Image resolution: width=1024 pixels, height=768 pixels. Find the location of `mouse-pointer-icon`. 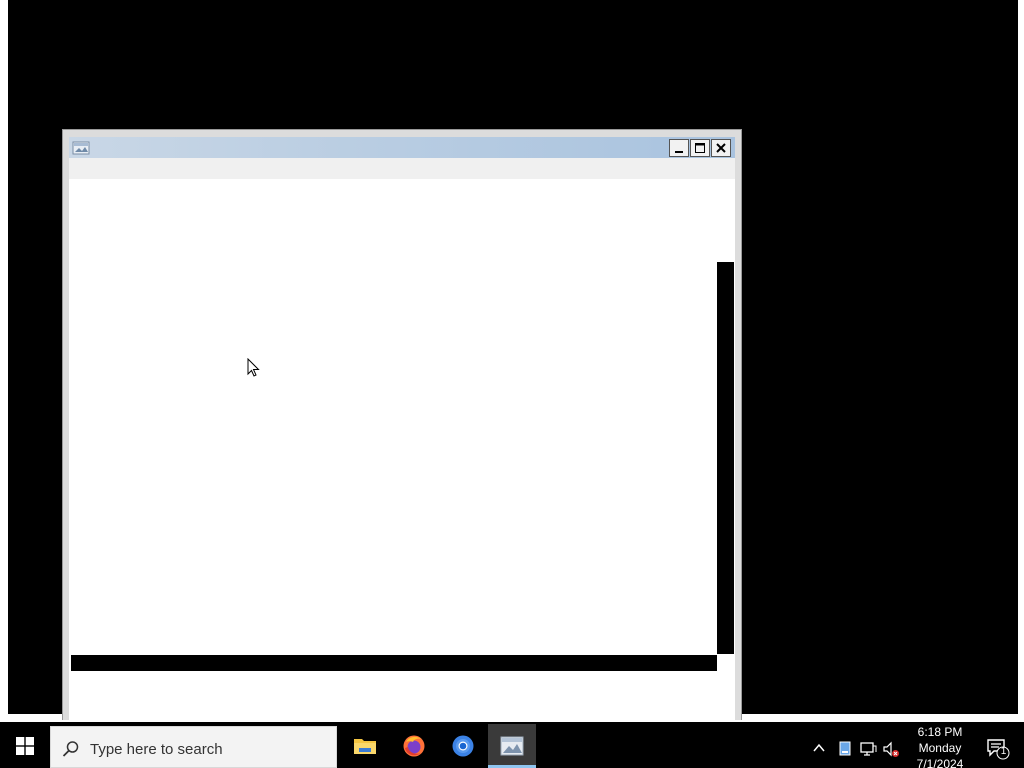

mouse-pointer-icon is located at coordinates (254, 367).